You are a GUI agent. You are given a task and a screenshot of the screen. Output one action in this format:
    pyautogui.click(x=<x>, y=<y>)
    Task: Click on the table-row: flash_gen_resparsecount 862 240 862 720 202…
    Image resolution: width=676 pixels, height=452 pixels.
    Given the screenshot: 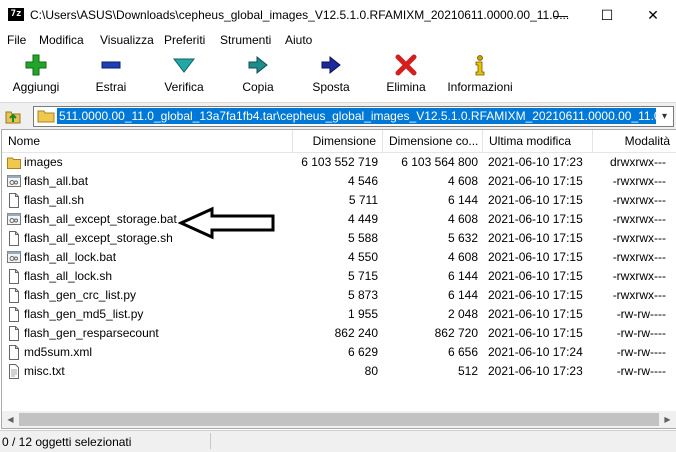 What is the action you would take?
    pyautogui.click(x=334, y=333)
    